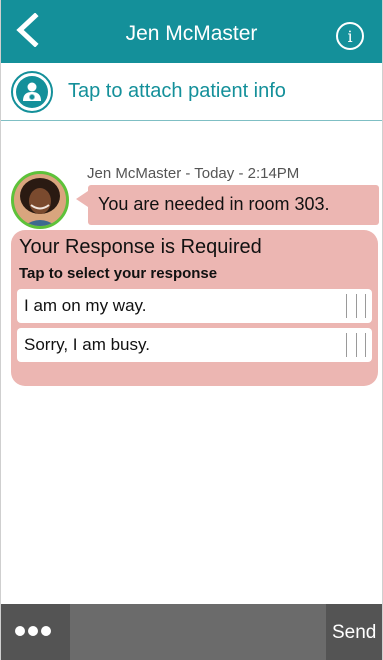 The image size is (383, 660). I want to click on response-option-label: Sorry, I am busy., so click(87, 344).